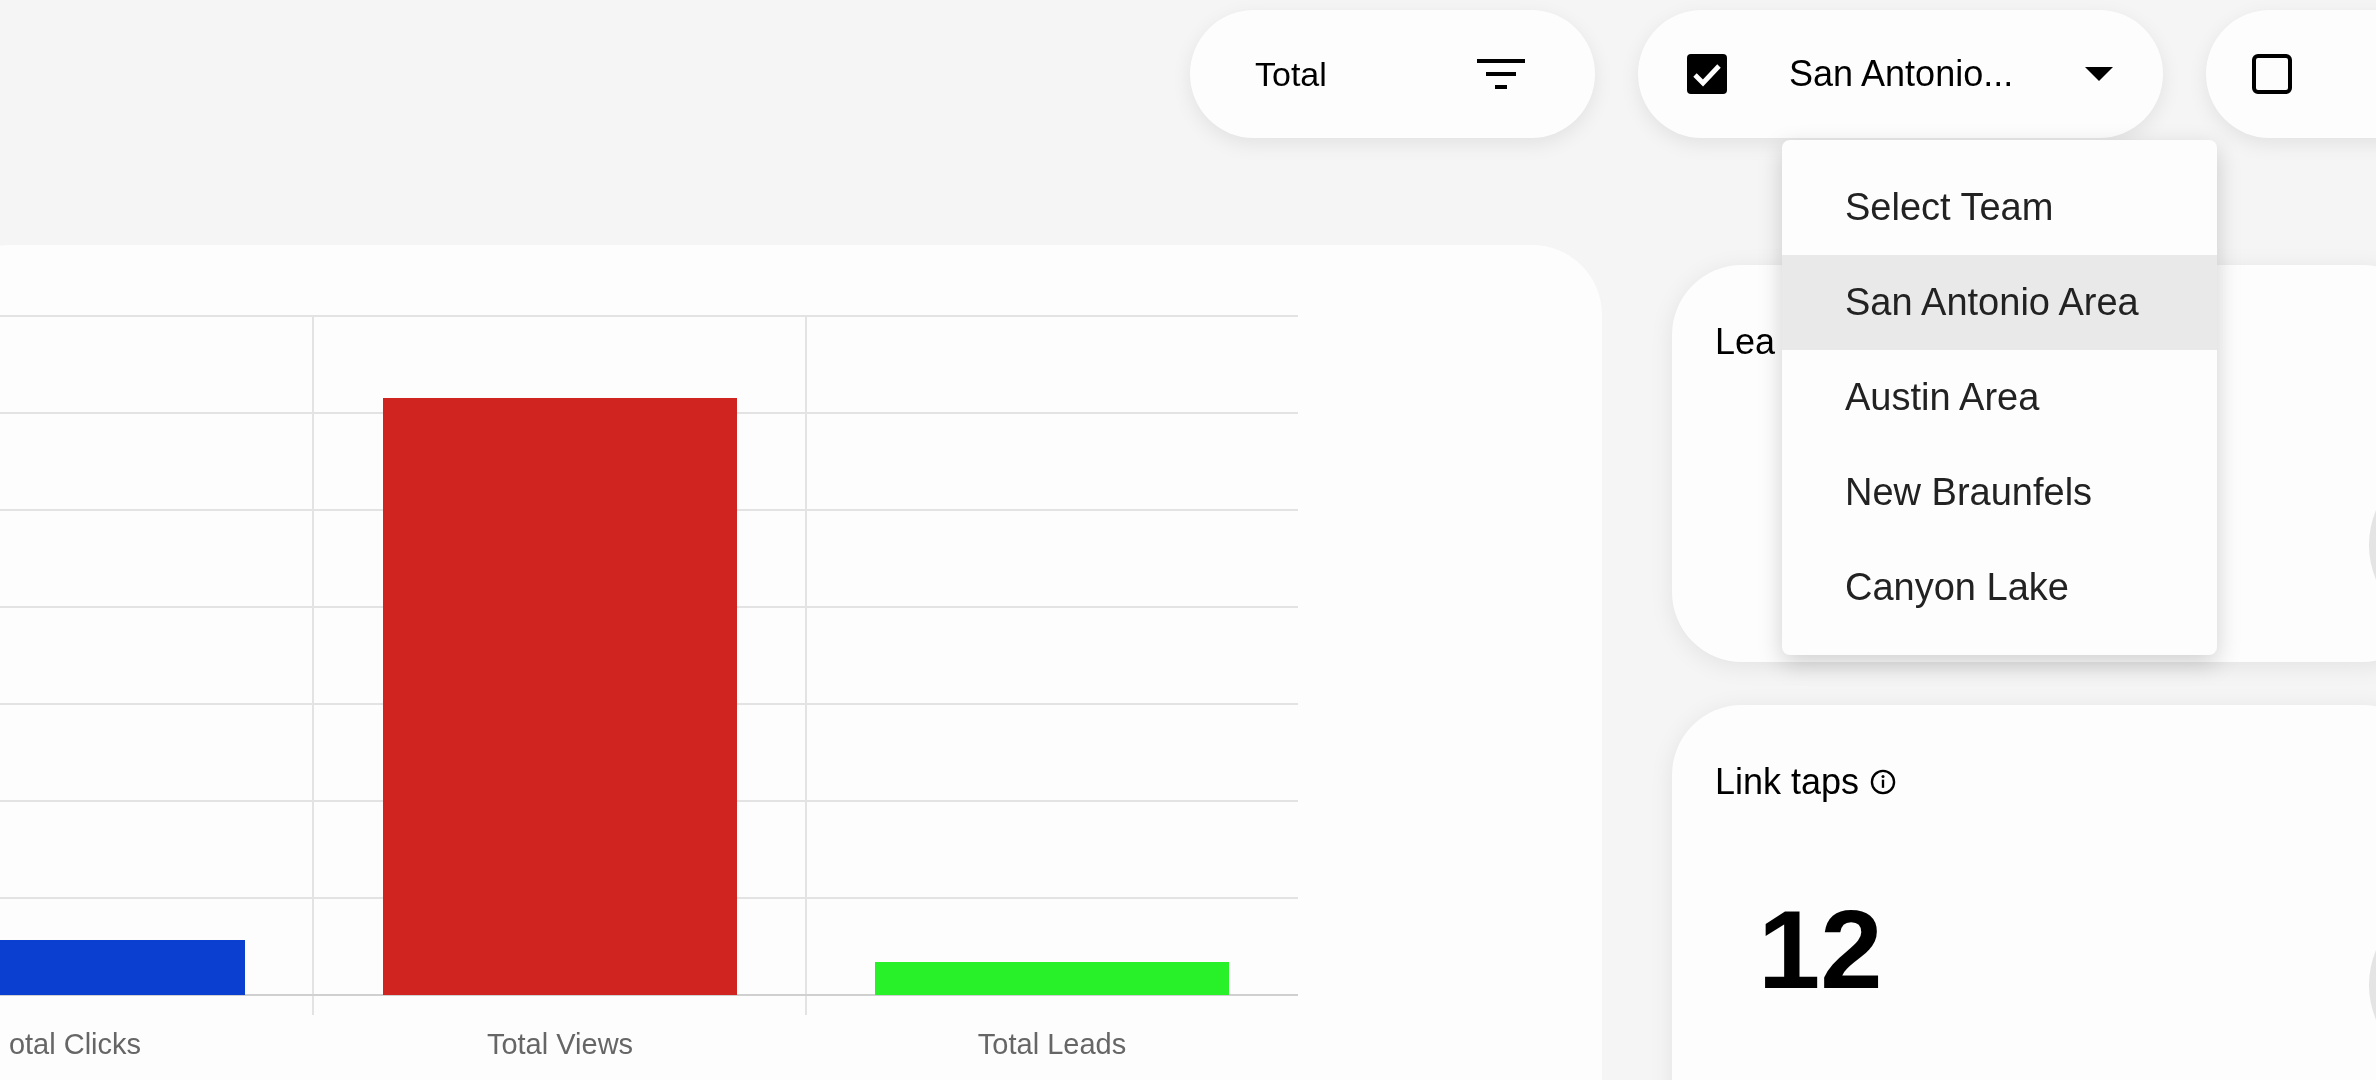 This screenshot has width=2376, height=1080. What do you see at coordinates (560, 1044) in the screenshot?
I see `axis-label: Total Views` at bounding box center [560, 1044].